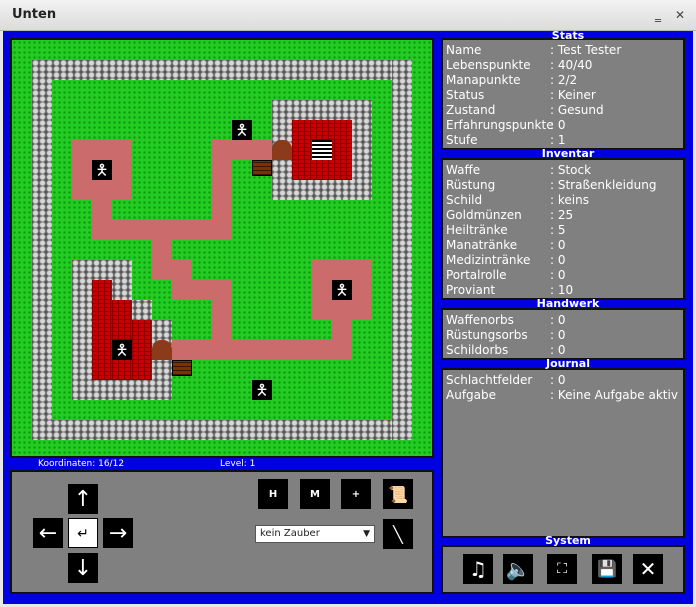  I want to click on spell-select: kein Zauber ▼, so click(315, 534).